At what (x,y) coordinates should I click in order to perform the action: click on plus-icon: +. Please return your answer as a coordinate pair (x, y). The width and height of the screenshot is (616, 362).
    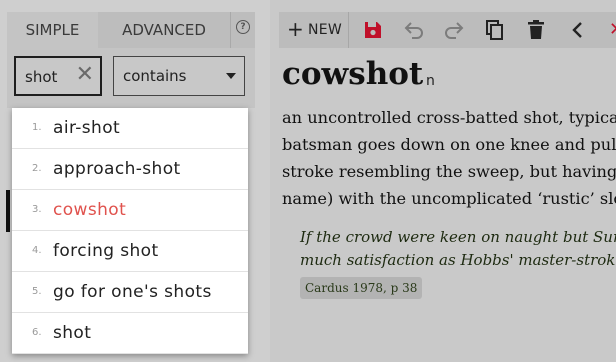
    Looking at the image, I should click on (295, 29).